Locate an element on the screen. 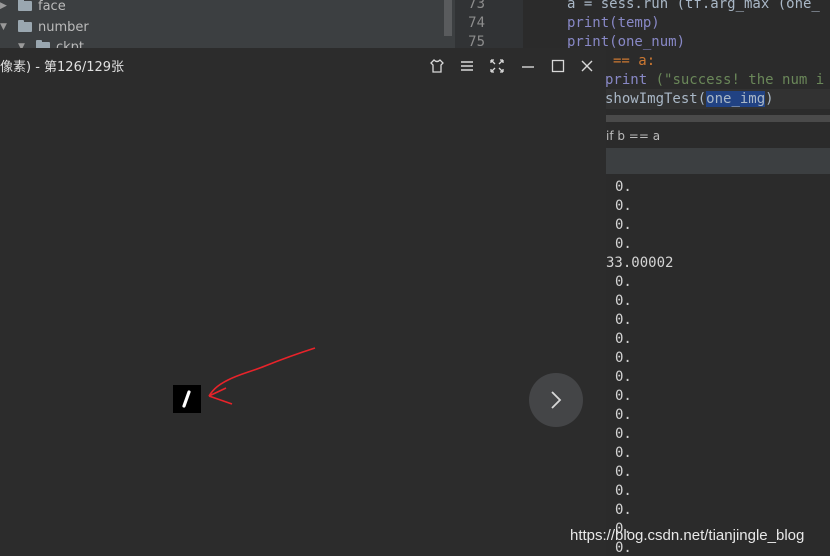 The height and width of the screenshot is (556, 830). tree-item-number: ▼ number is located at coordinates (44, 27).